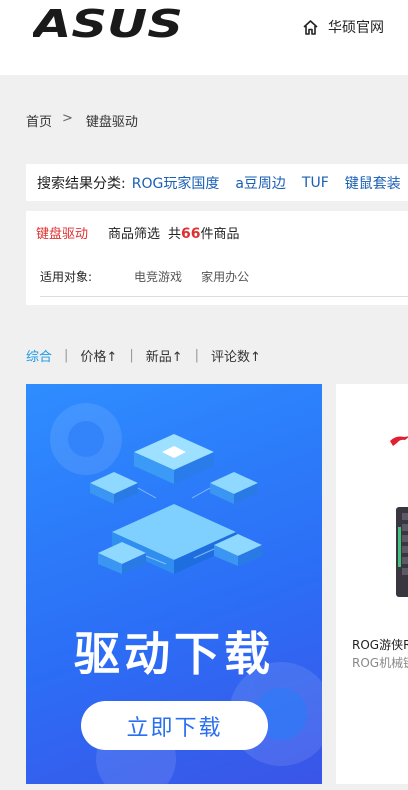 The height and width of the screenshot is (790, 408). What do you see at coordinates (380, 645) in the screenshot?
I see `product-name: ROG游侠R` at bounding box center [380, 645].